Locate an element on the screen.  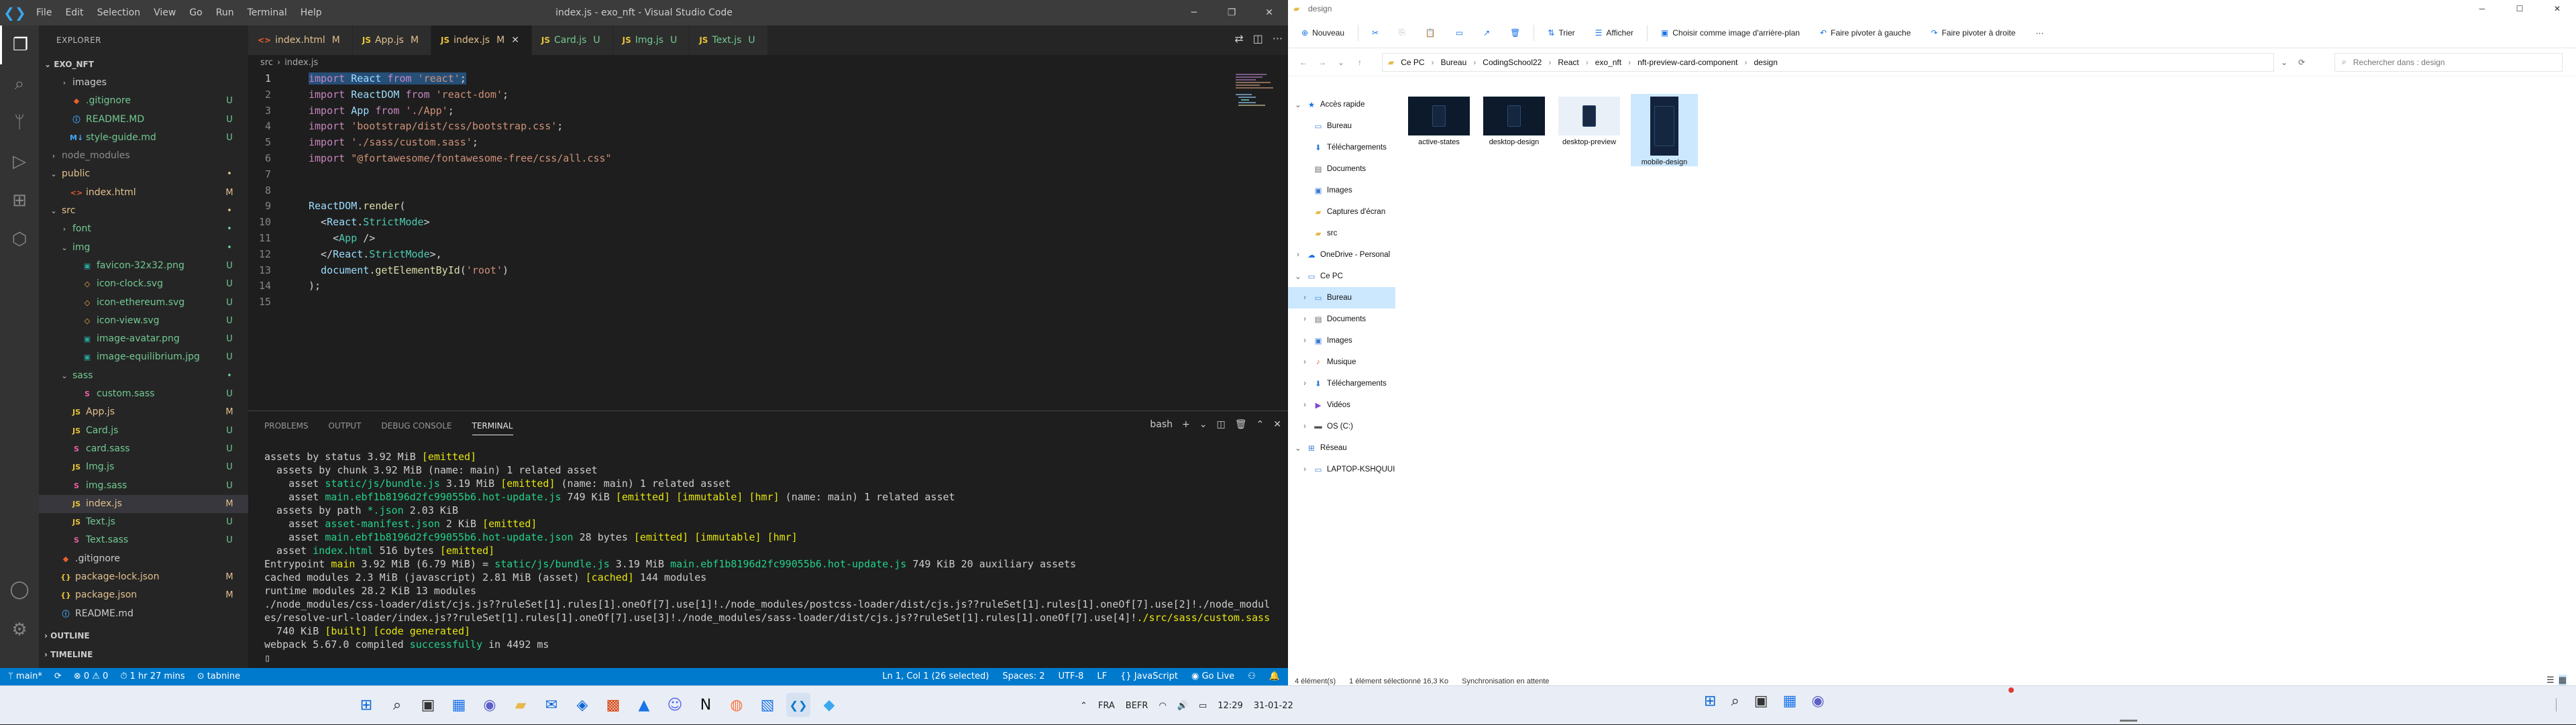
tree-item: › node_modules is located at coordinates (143, 156).